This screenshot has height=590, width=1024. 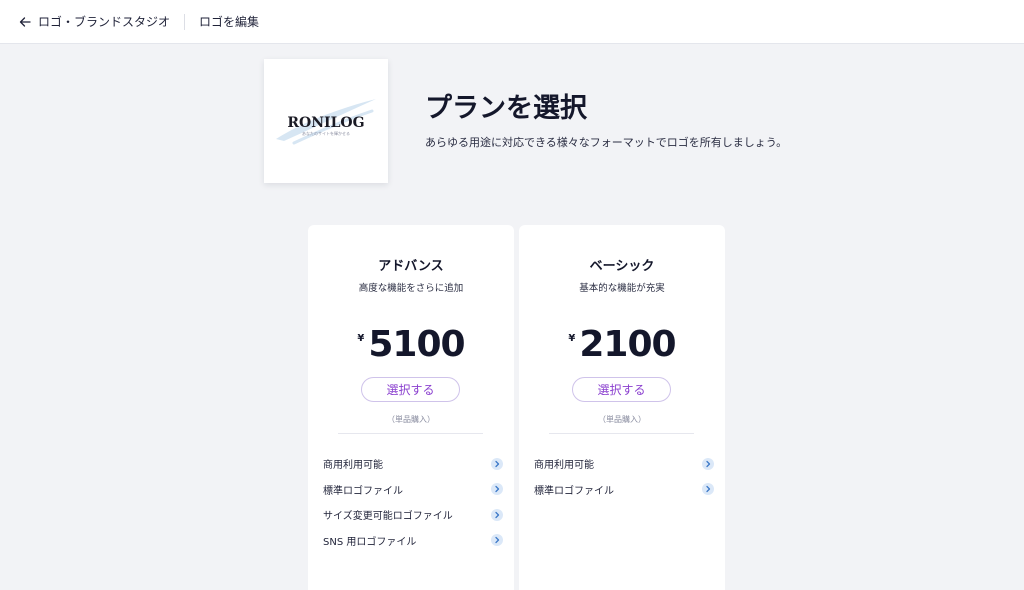 What do you see at coordinates (627, 344) in the screenshot?
I see `plan-price: 2100` at bounding box center [627, 344].